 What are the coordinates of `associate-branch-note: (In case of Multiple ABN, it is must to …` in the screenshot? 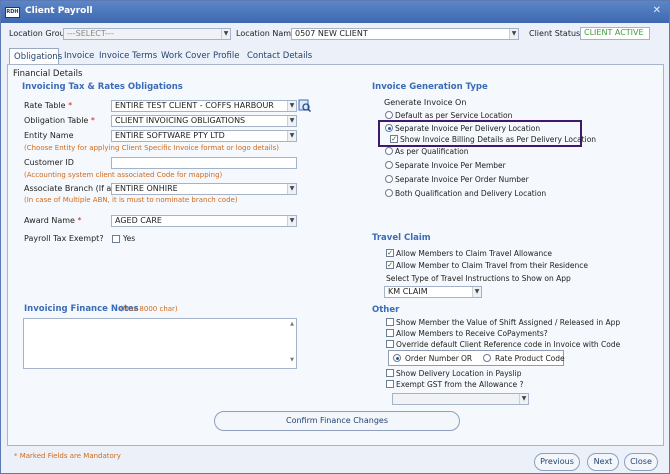 It's located at (131, 200).